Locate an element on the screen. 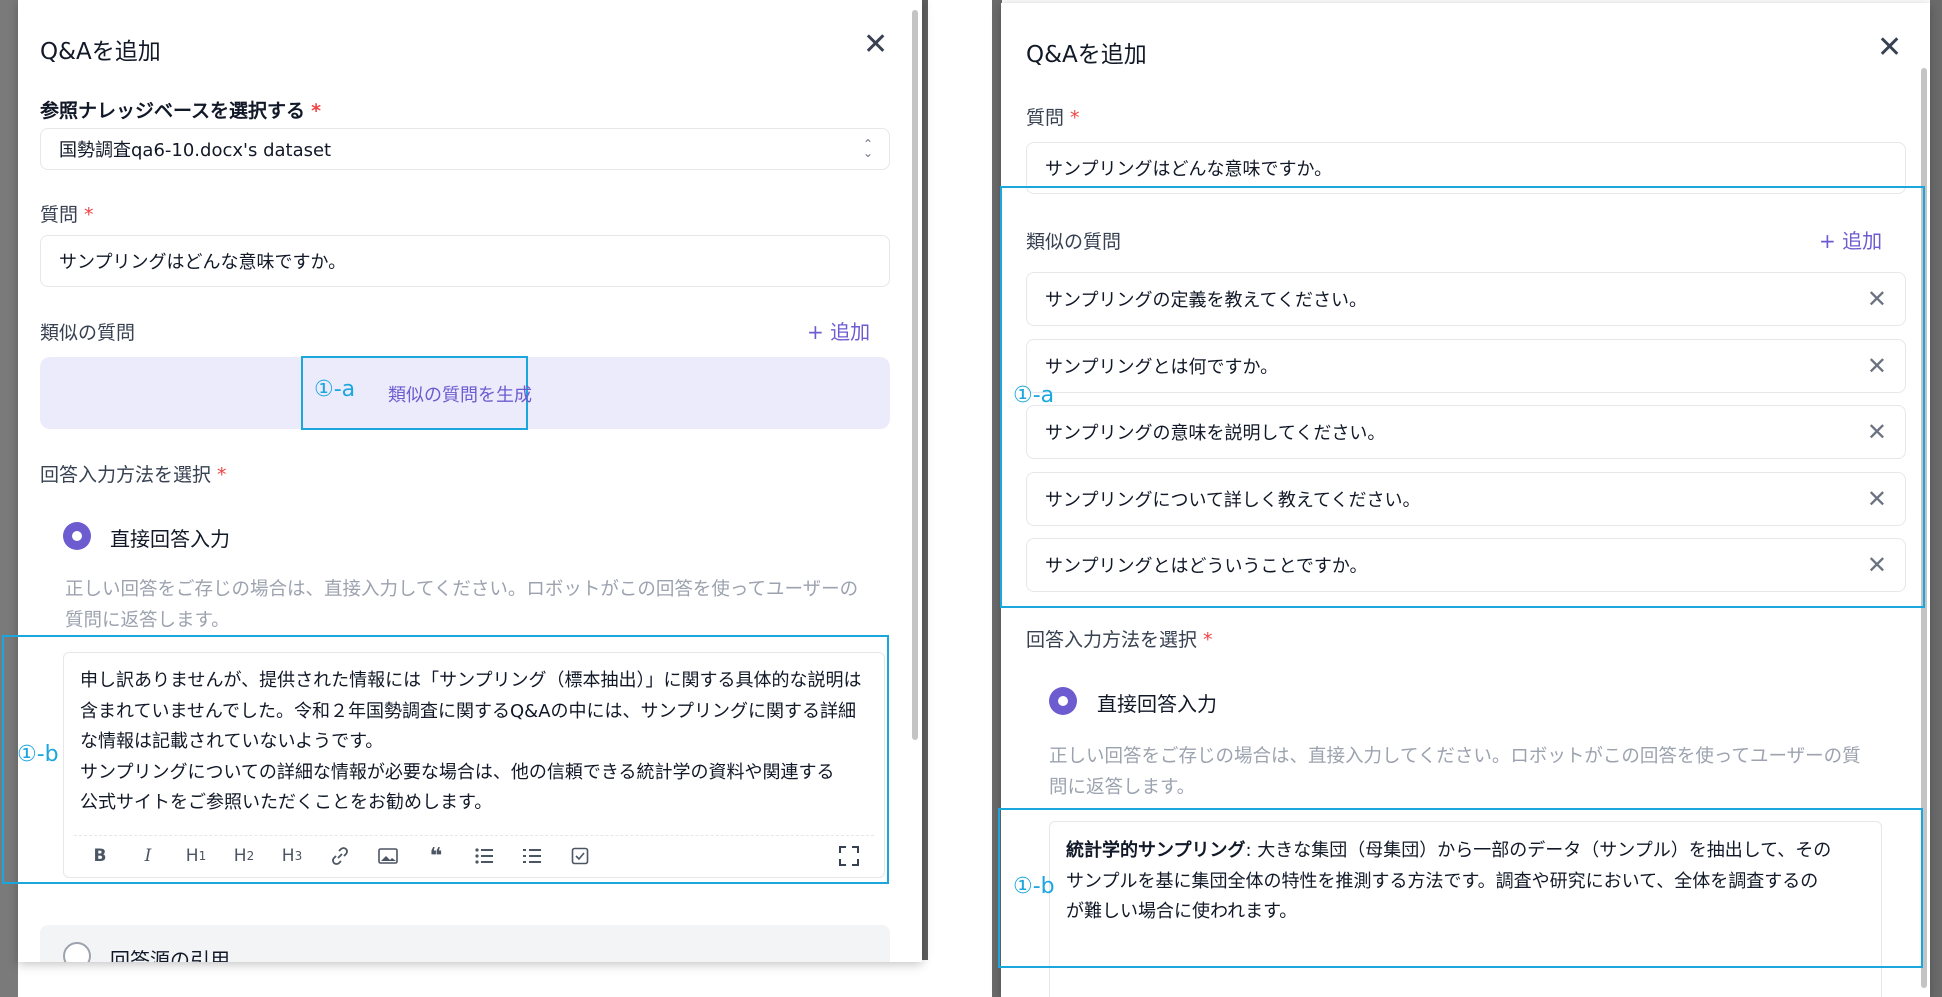 The height and width of the screenshot is (997, 1942). question-input: サンプリングはどんな意味ですか。 is located at coordinates (465, 261).